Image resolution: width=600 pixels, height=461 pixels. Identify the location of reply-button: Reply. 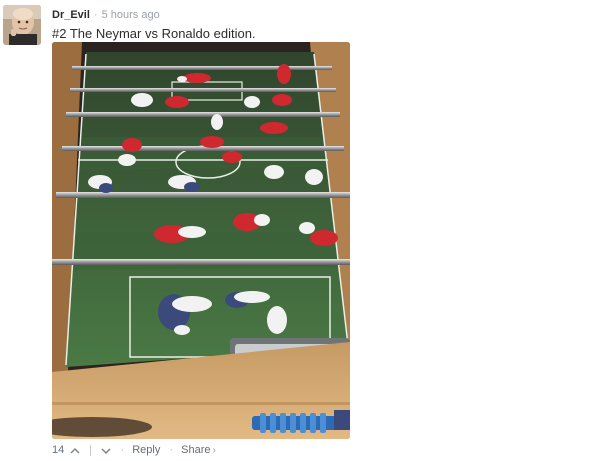
(146, 450).